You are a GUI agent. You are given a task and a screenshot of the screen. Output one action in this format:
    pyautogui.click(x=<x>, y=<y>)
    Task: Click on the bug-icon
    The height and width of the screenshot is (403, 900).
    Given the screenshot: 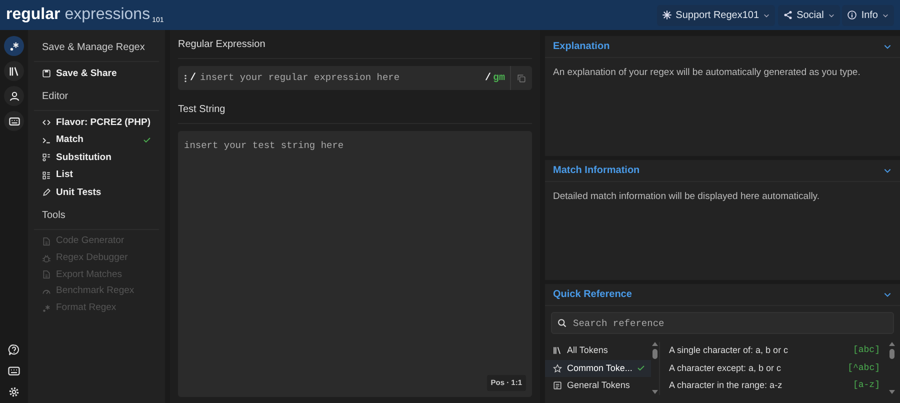 What is the action you would take?
    pyautogui.click(x=46, y=258)
    